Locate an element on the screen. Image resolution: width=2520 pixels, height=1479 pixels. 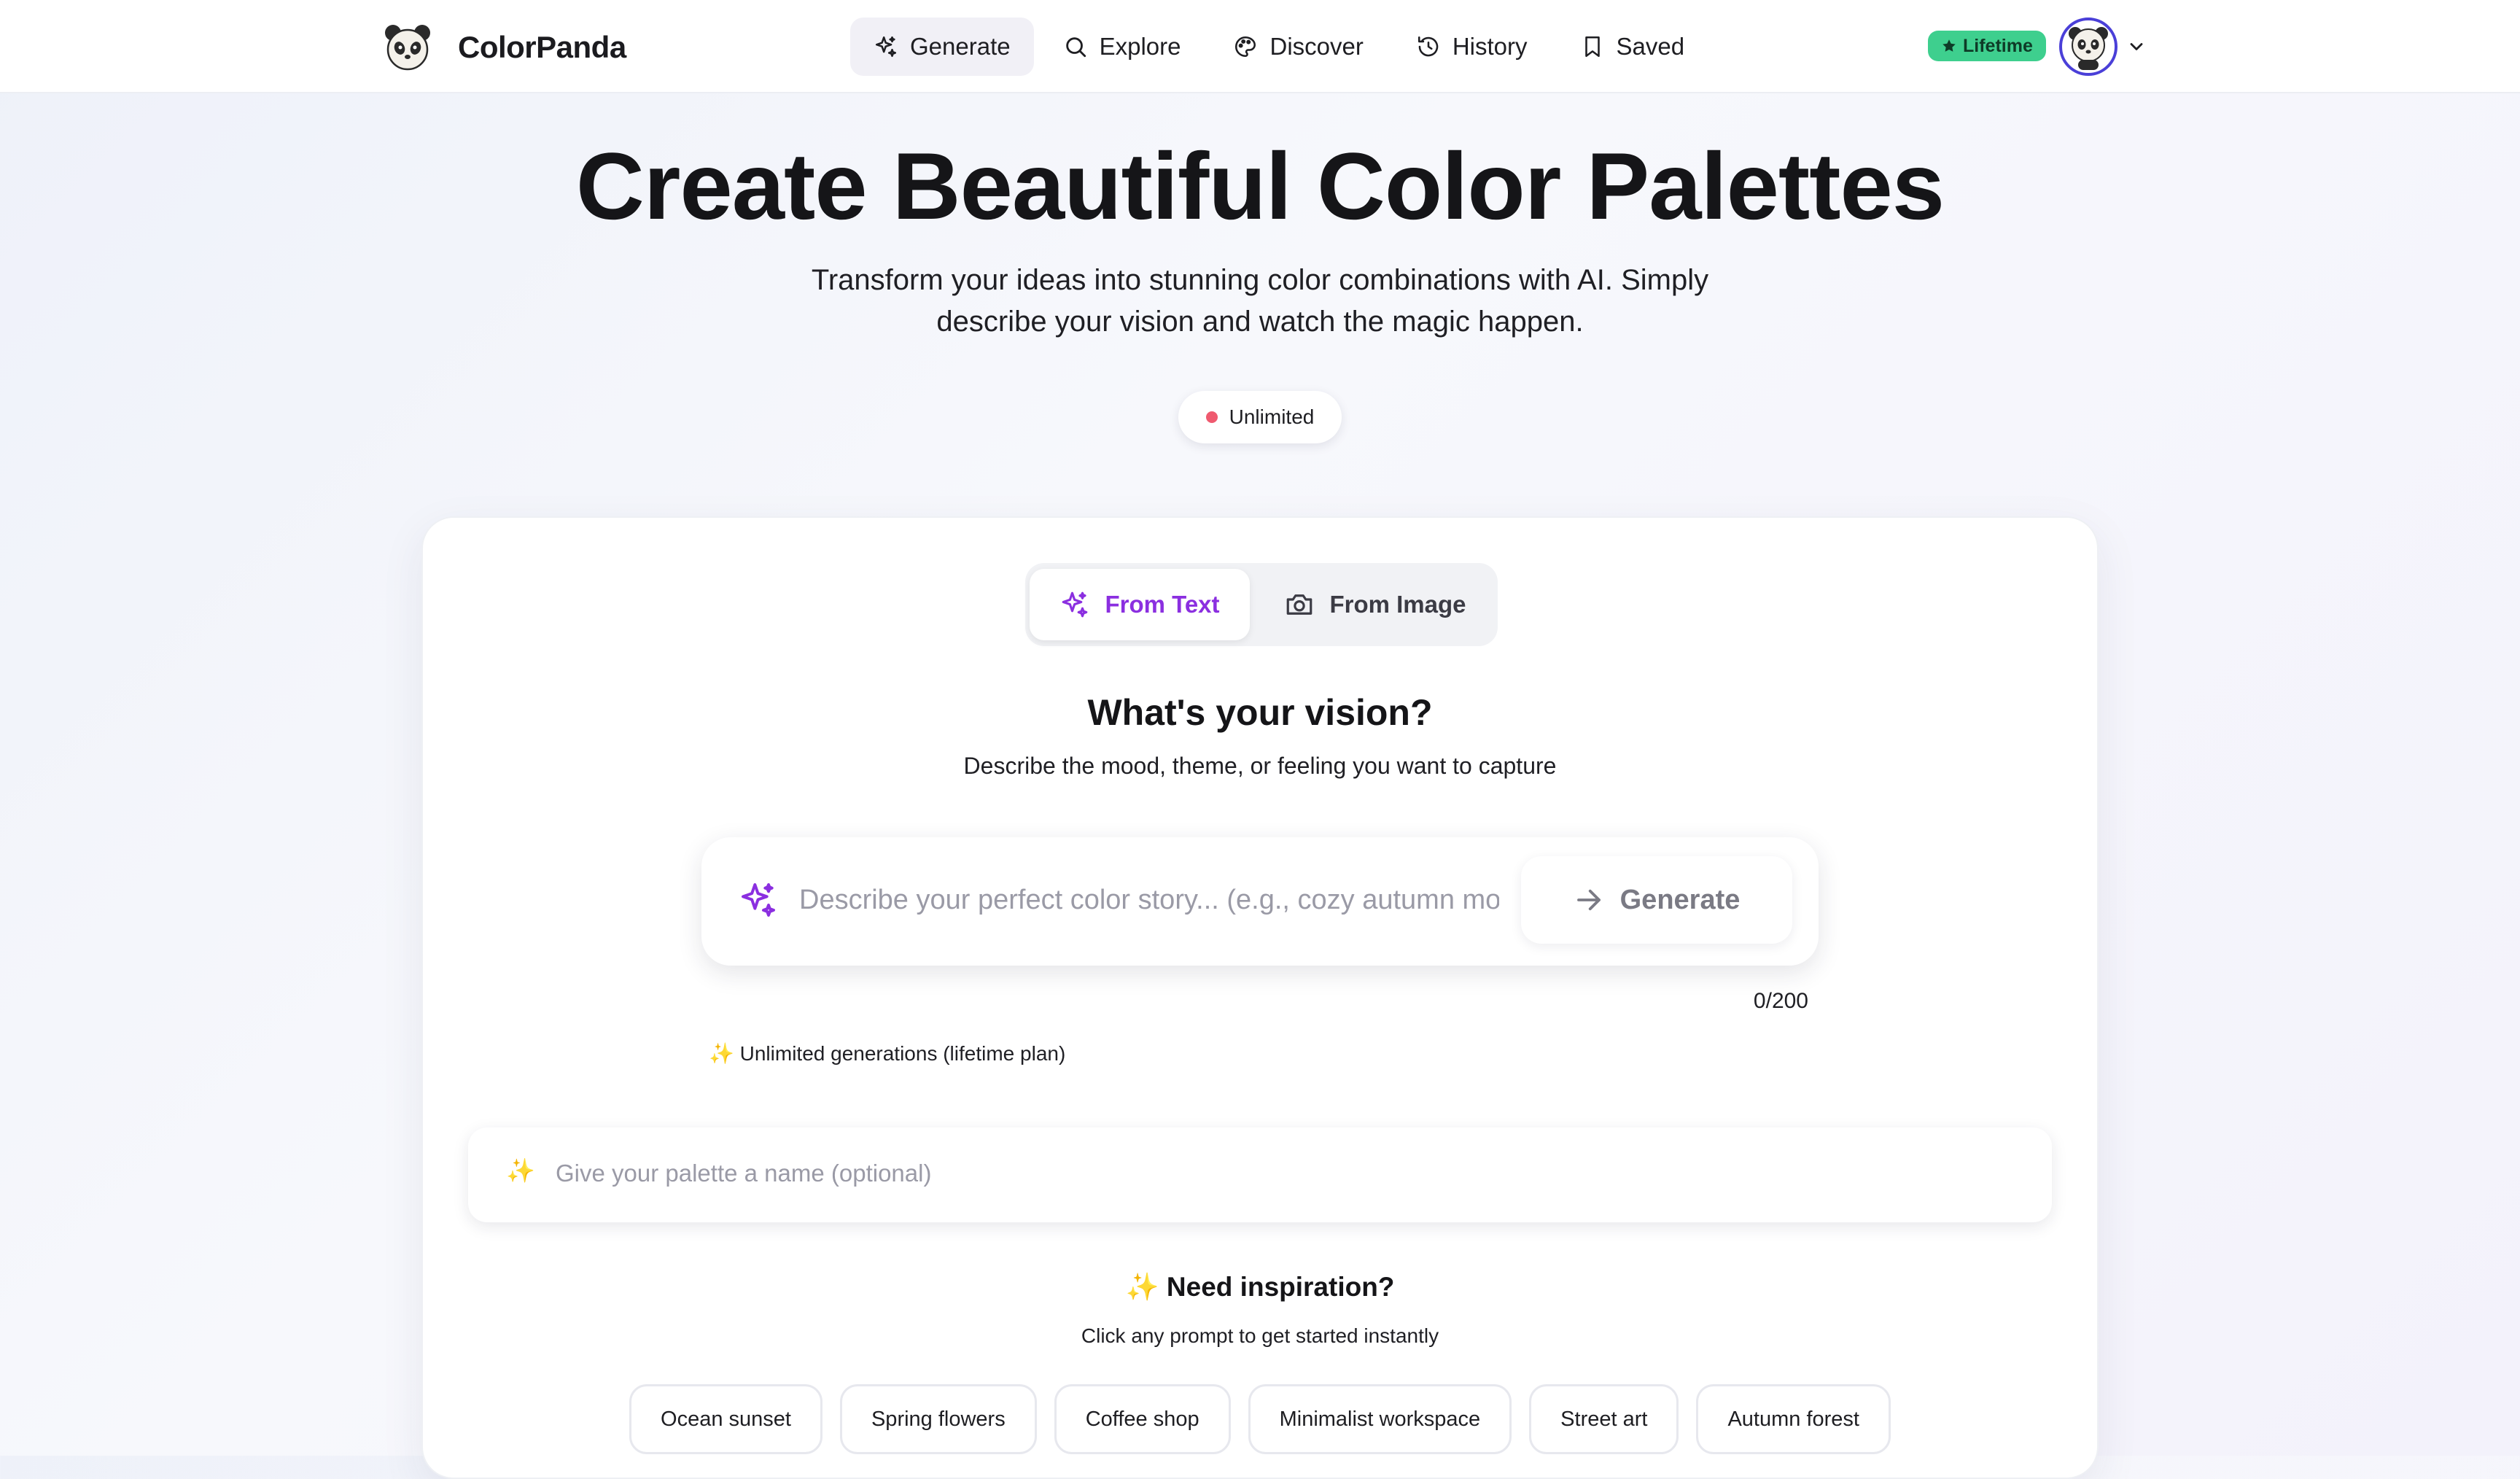
inspiration-chip-coffee-shop: Coffee shop is located at coordinates (1142, 1419).